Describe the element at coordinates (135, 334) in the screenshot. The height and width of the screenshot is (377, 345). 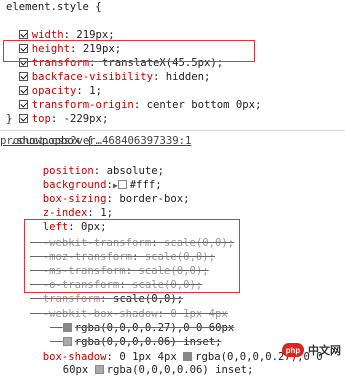
I see `rule-webkit-box-shadow-cont-2: rgba(0,0,0,0.06) inset;` at that location.